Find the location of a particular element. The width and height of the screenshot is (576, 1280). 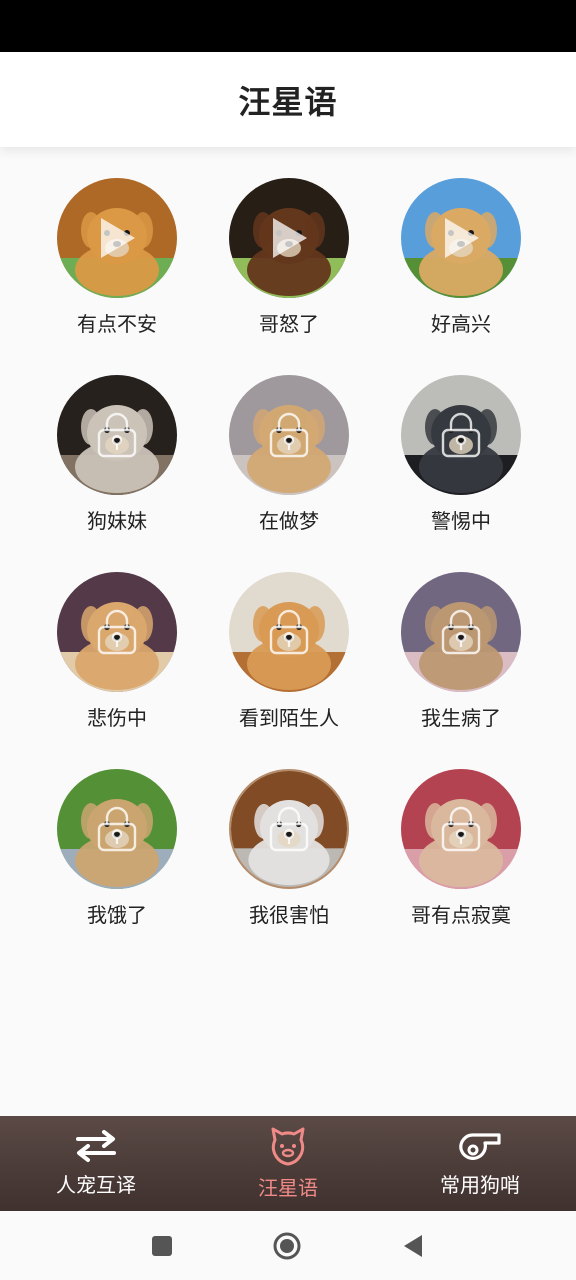

whistle-icon is located at coordinates (480, 1146).